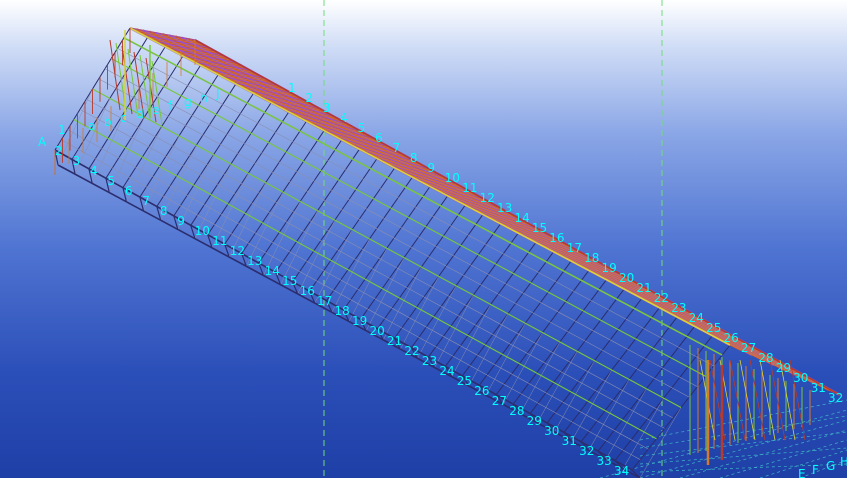  Describe the element at coordinates (696, 318) in the screenshot. I see `grid-label-ridge: 24` at that location.